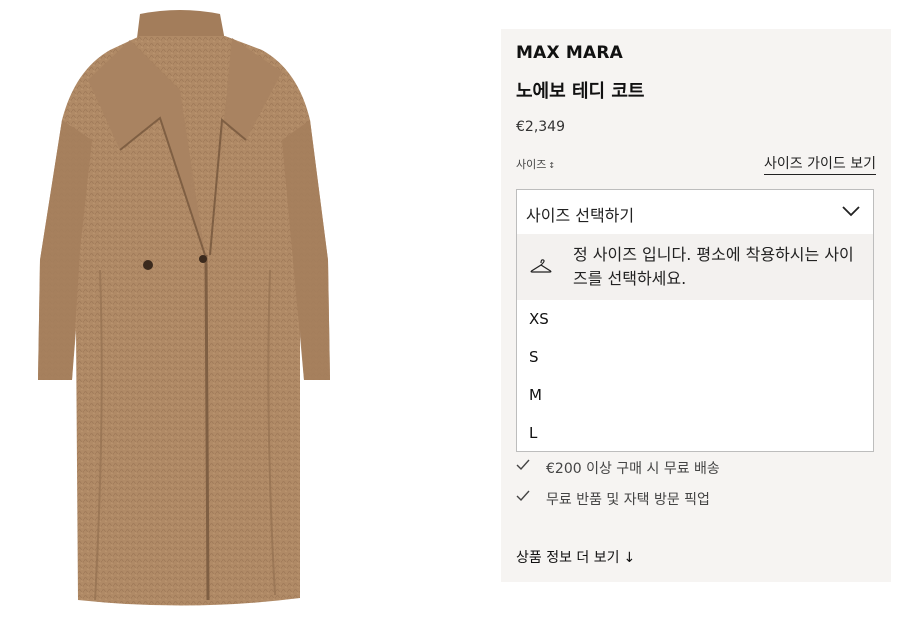  What do you see at coordinates (540, 127) in the screenshot?
I see `product-price: €2,349` at bounding box center [540, 127].